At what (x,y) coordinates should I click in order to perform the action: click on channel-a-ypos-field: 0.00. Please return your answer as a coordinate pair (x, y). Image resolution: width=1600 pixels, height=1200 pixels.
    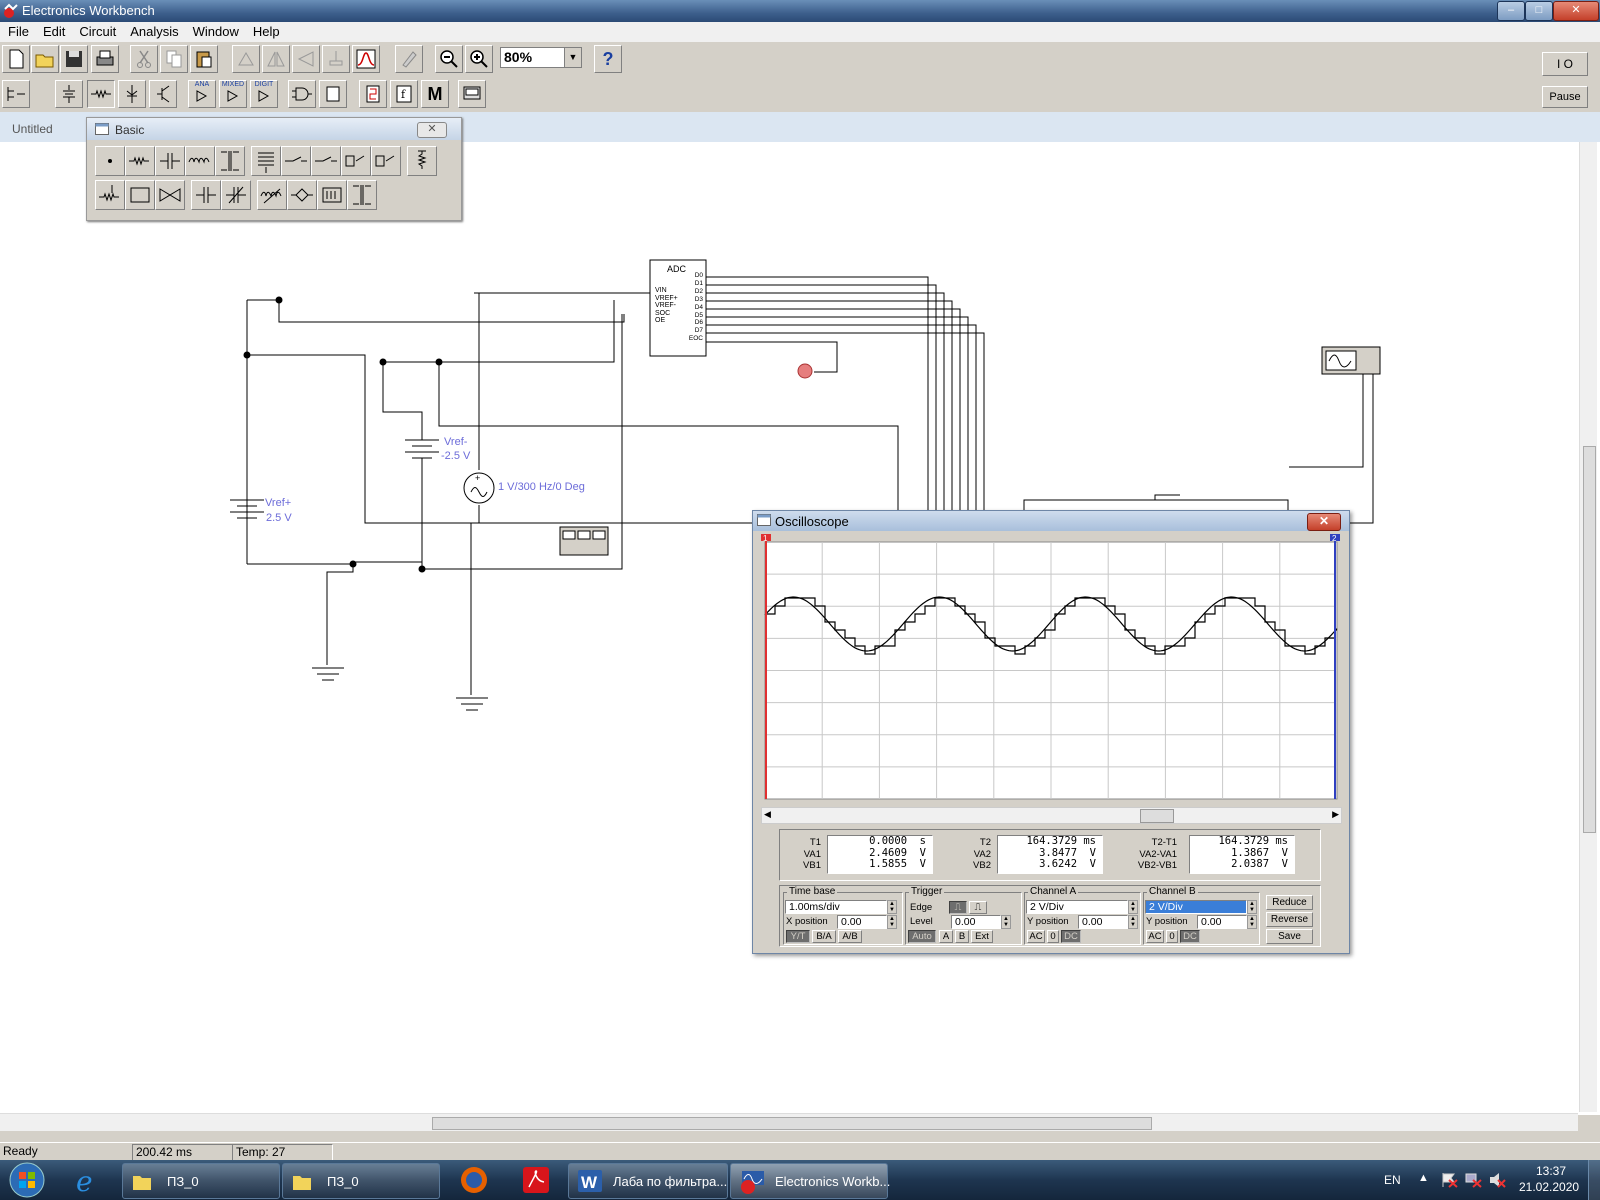
    Looking at the image, I should click on (1103, 922).